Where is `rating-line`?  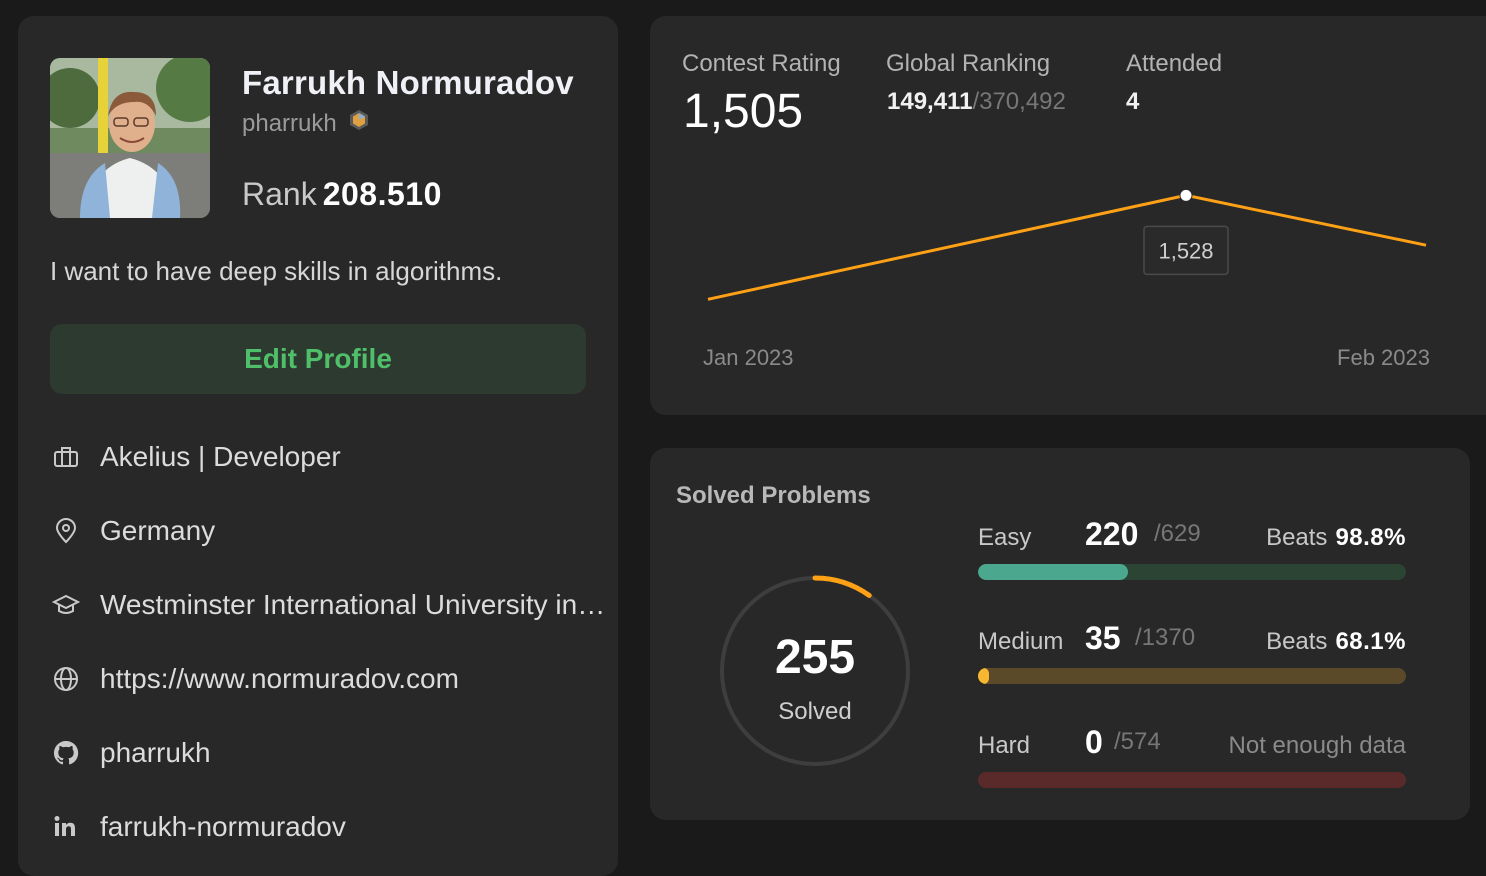
rating-line is located at coordinates (1067, 247).